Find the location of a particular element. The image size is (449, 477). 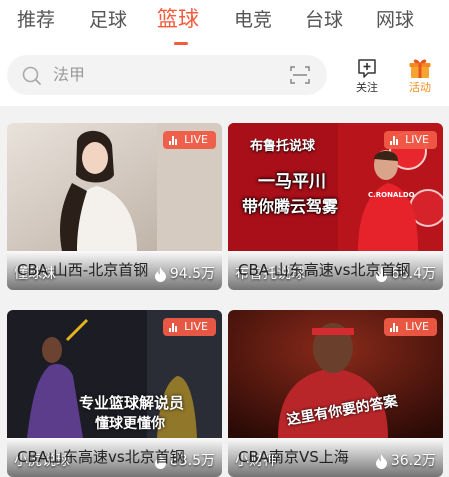

overlay-player-name: C.RONALDO is located at coordinates (391, 195).